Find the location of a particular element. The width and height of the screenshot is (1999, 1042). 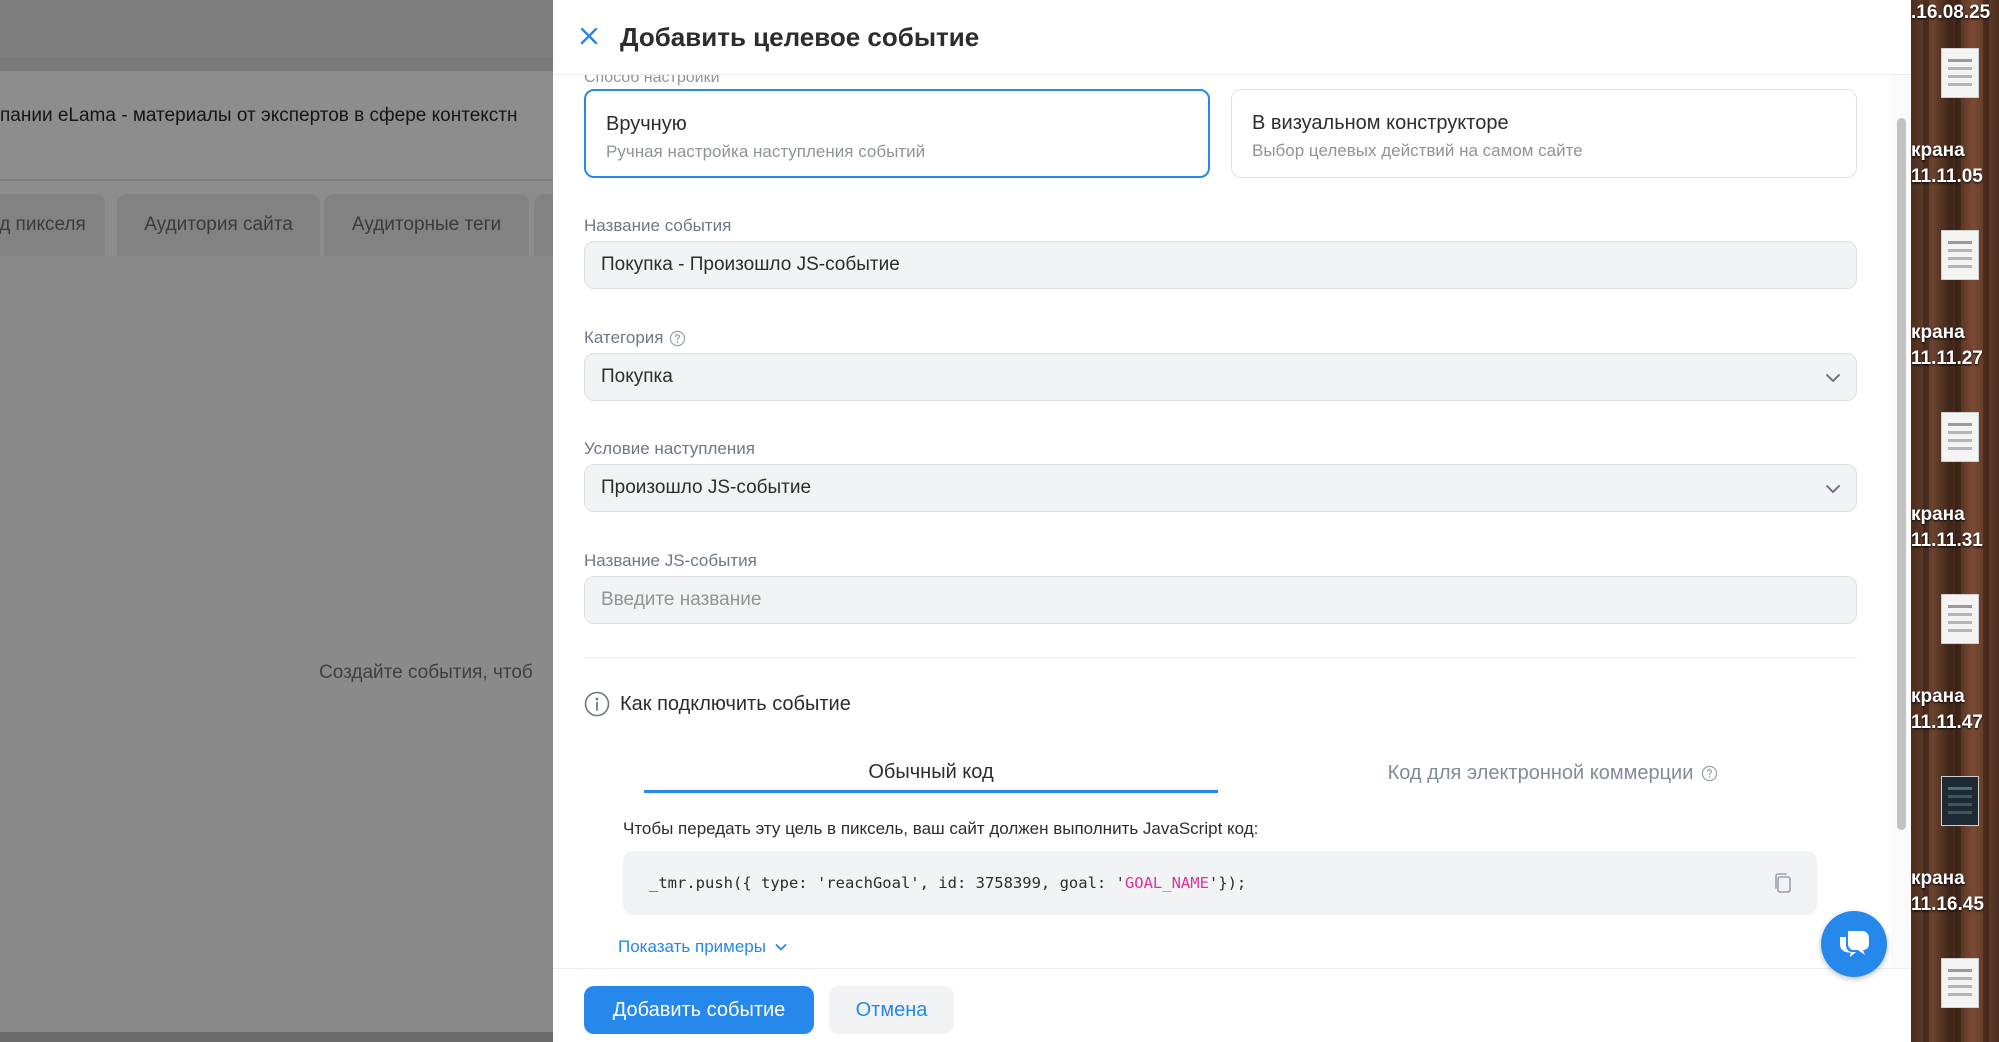

background-tab-more is located at coordinates (543, 225).